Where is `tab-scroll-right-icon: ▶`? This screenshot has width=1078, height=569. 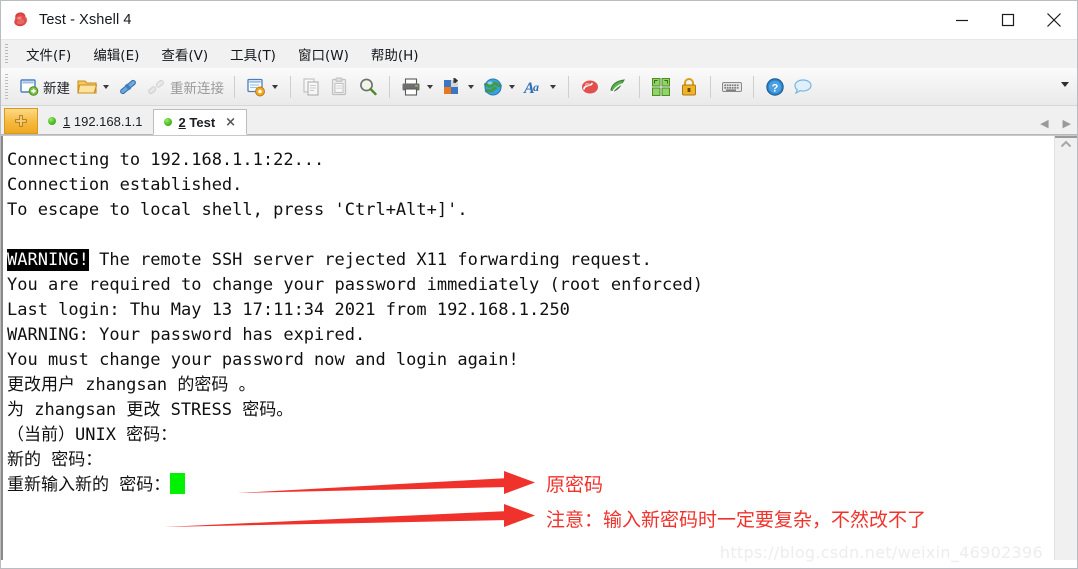 tab-scroll-right-icon: ▶ is located at coordinates (1067, 123).